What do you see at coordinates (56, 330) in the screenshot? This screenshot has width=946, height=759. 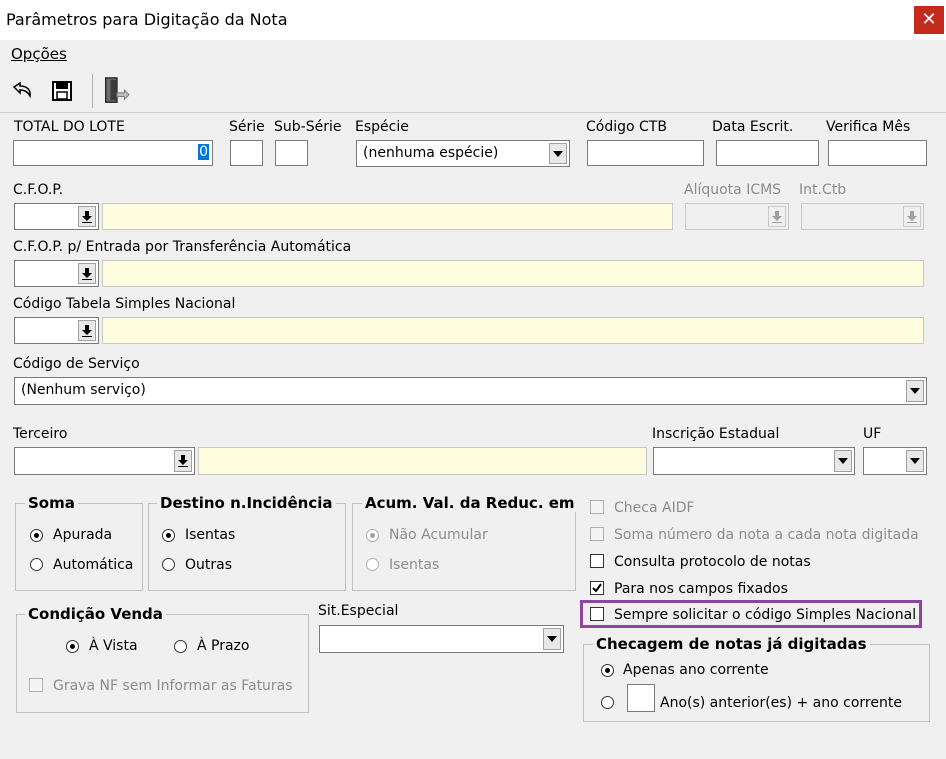 I see `simples-code-input` at bounding box center [56, 330].